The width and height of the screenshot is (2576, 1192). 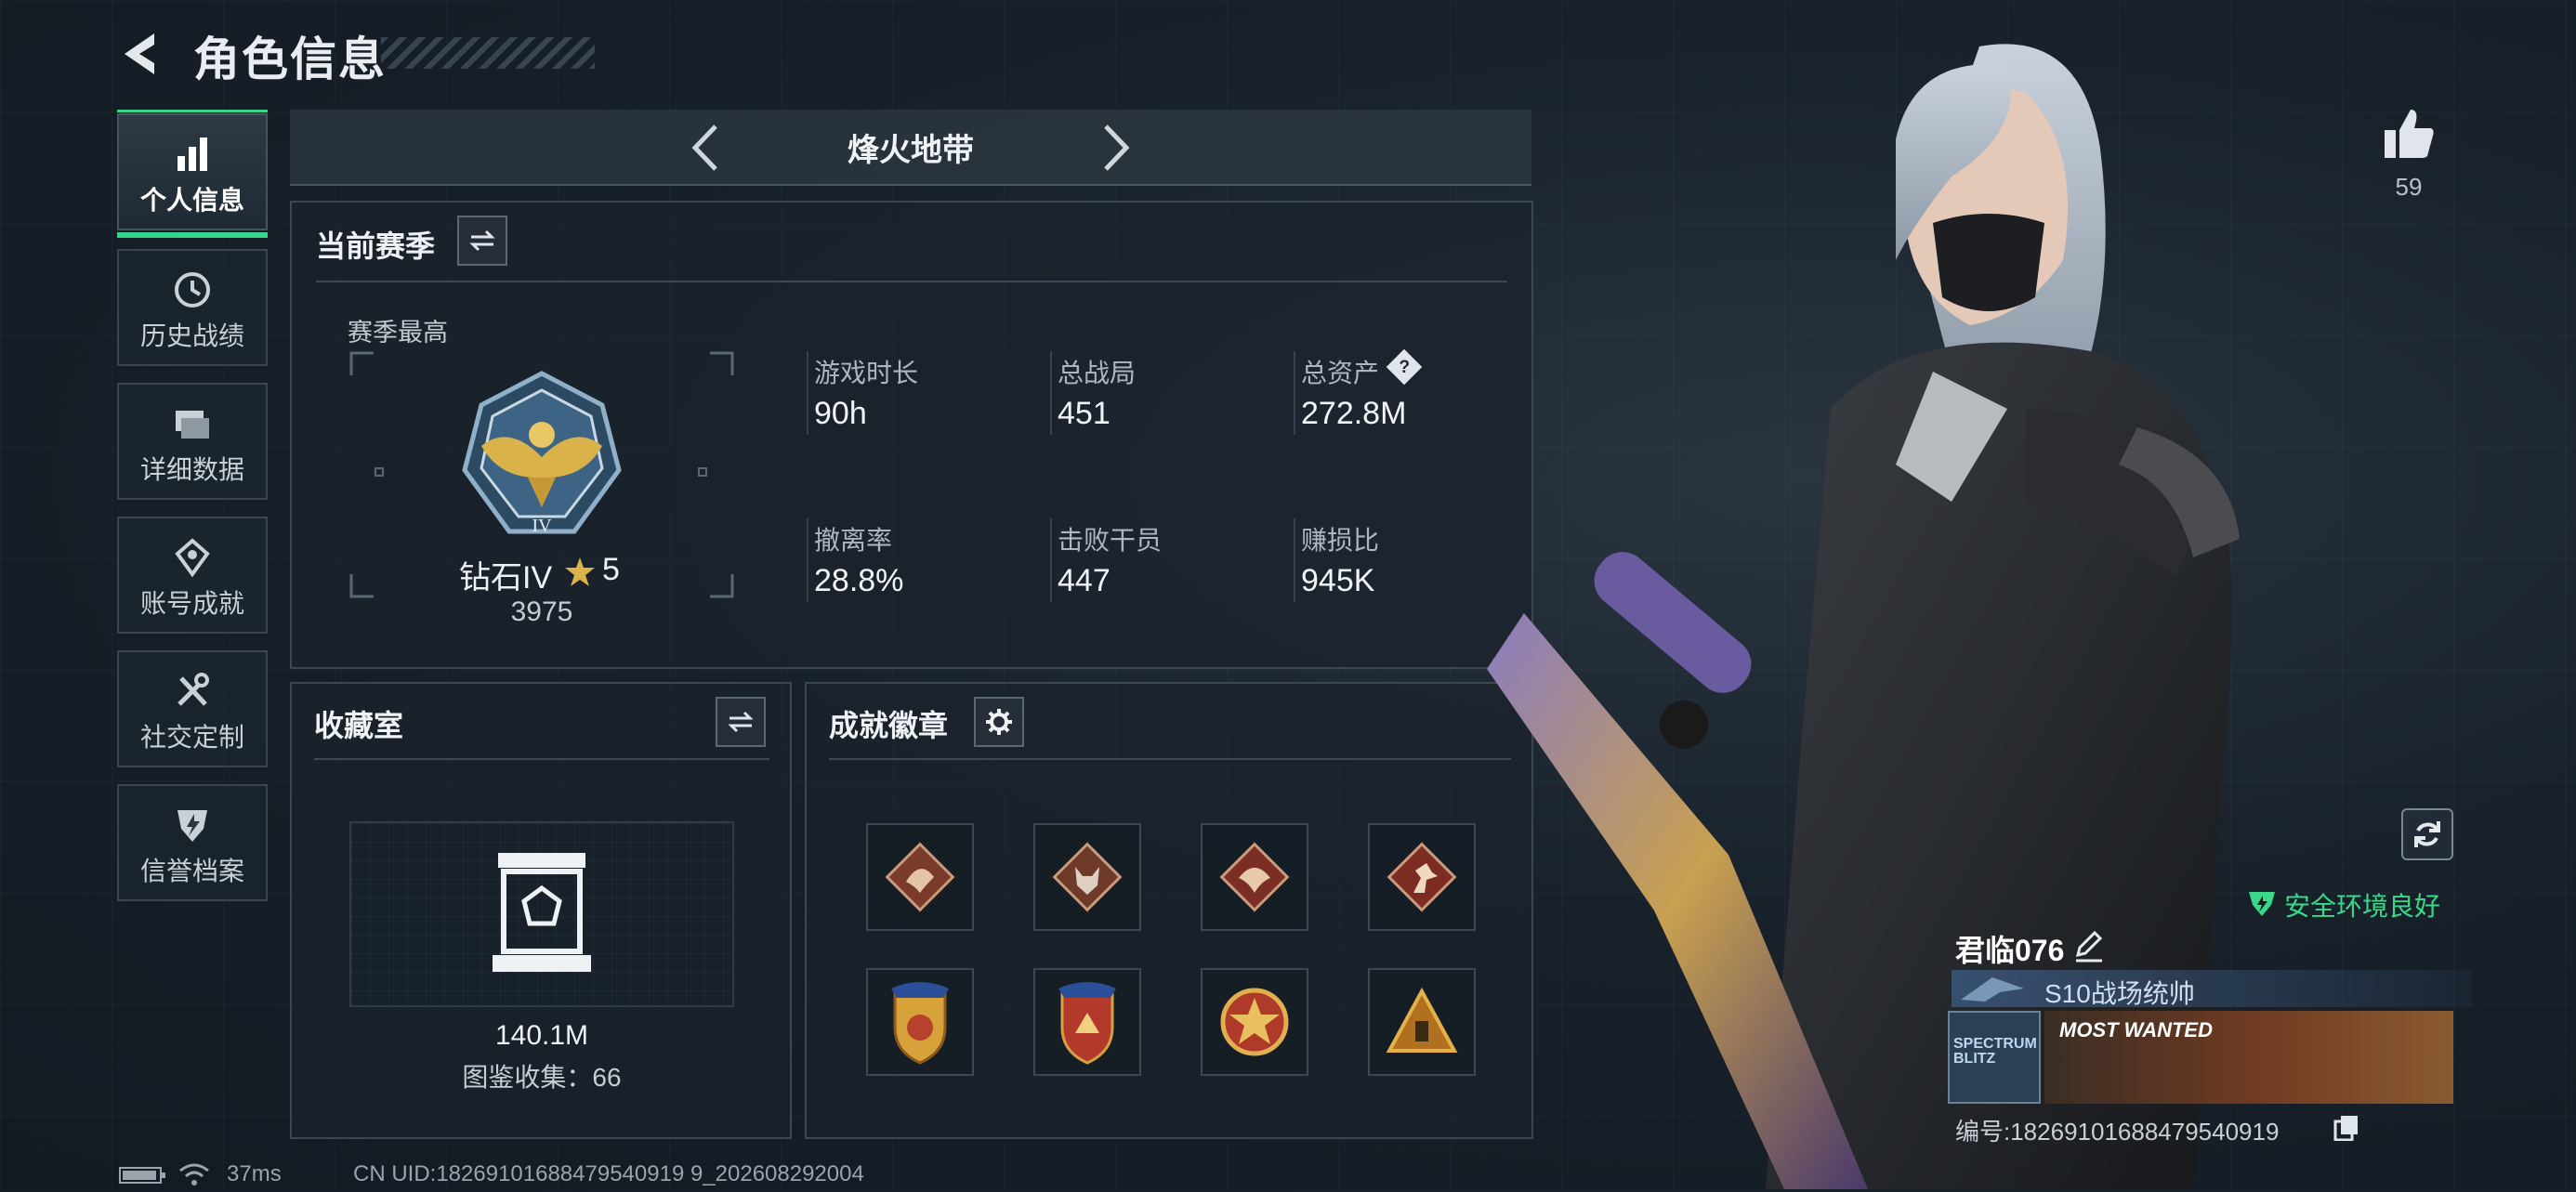 I want to click on shield-blue-badge-icon, so click(x=920, y=1023).